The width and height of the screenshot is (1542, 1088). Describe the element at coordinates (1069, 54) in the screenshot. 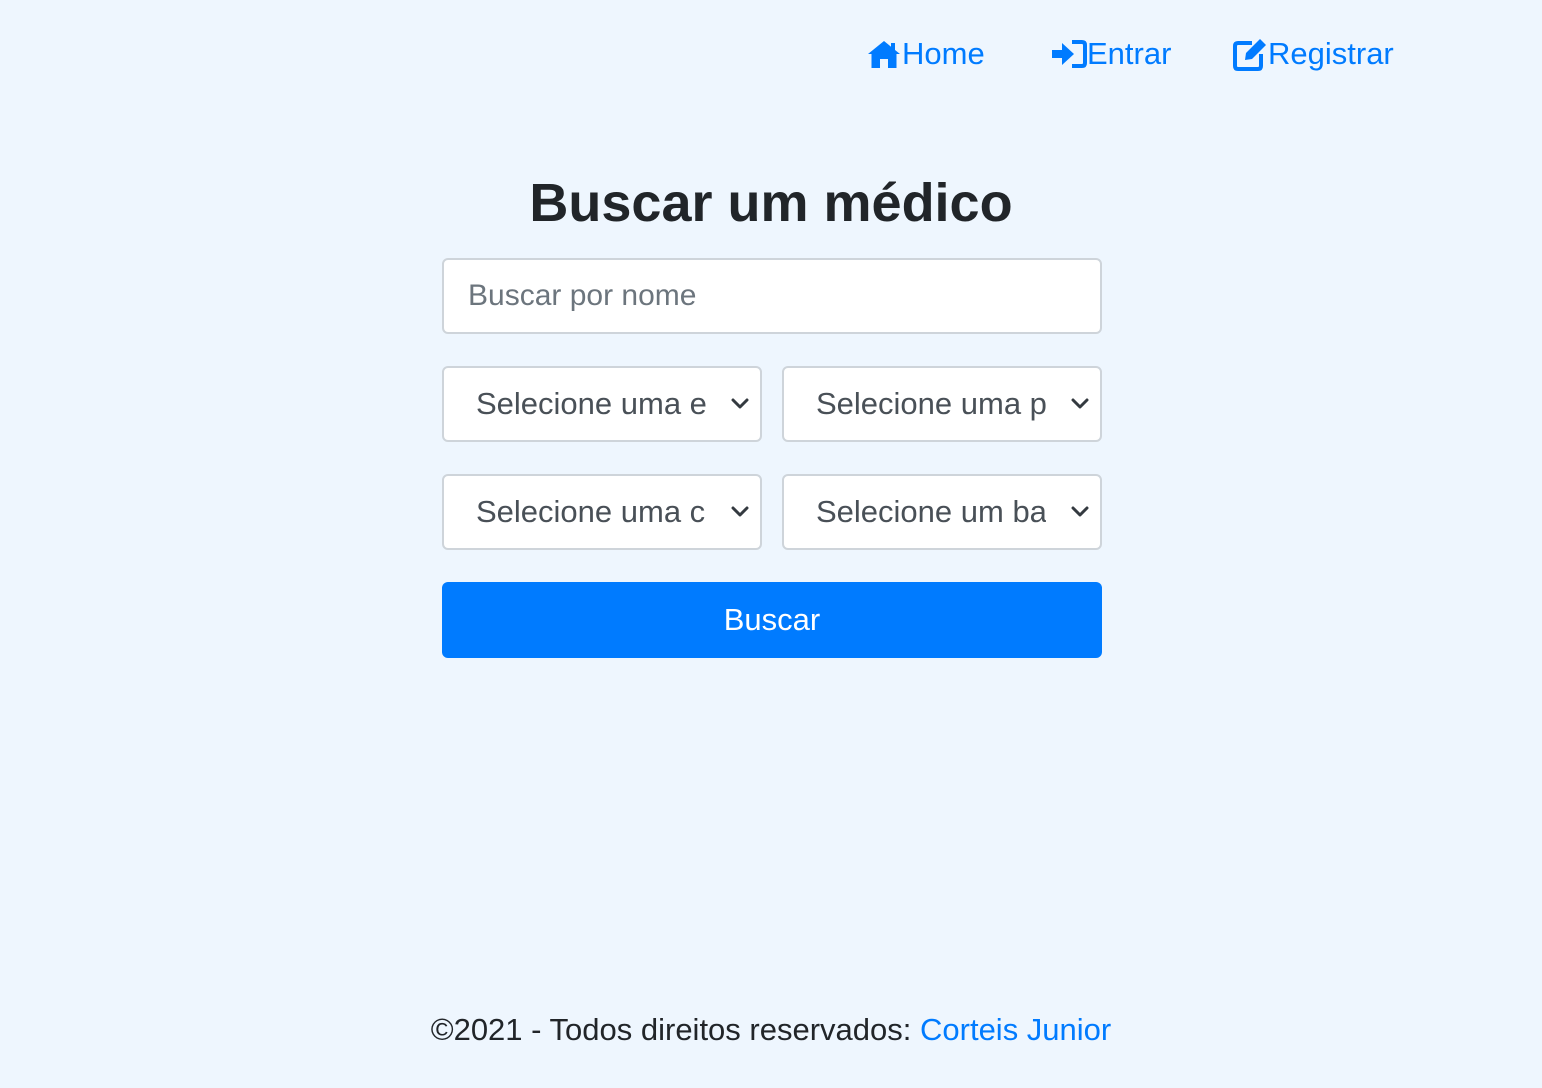

I see `sign-in-icon` at that location.